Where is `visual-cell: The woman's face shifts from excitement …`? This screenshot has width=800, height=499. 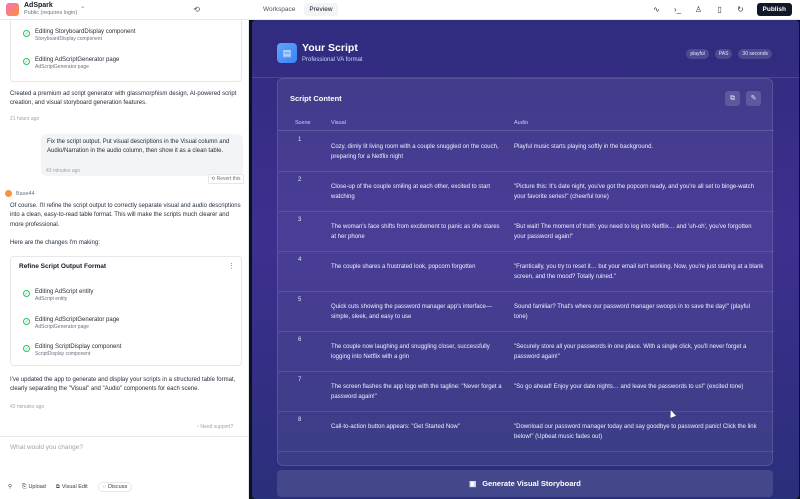 visual-cell: The woman's face shifts from excitement … is located at coordinates (415, 232).